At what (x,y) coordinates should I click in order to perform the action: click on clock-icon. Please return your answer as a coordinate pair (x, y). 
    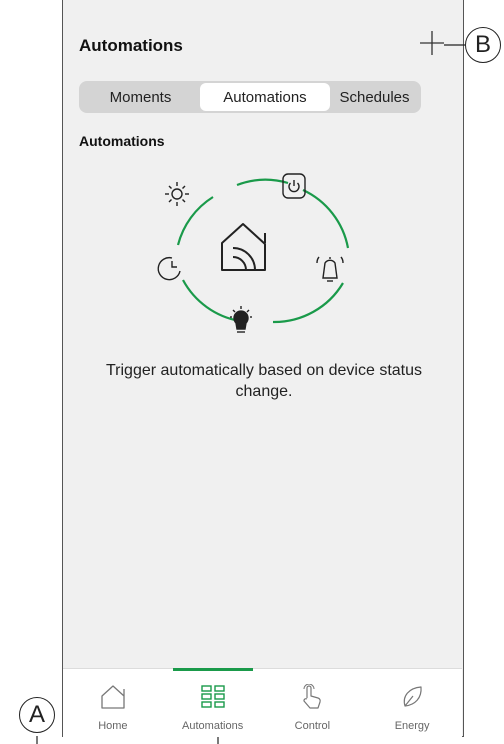
    Looking at the image, I should click on (169, 268).